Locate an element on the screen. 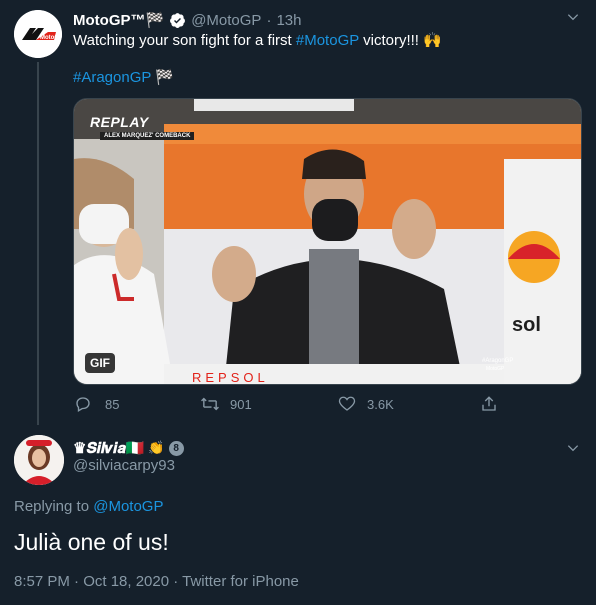 This screenshot has height=605, width=596. thread-line is located at coordinates (38, 243).